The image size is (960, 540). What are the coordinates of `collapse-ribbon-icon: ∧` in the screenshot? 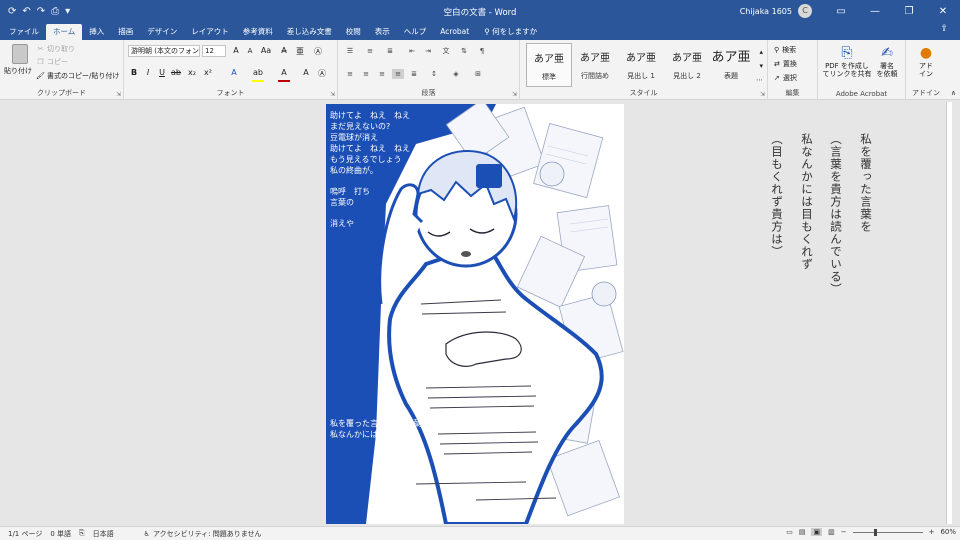 It's located at (953, 93).